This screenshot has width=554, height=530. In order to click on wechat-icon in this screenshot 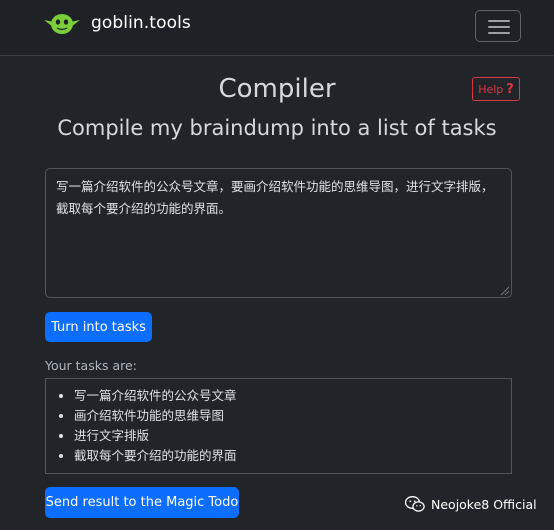, I will do `click(415, 504)`.